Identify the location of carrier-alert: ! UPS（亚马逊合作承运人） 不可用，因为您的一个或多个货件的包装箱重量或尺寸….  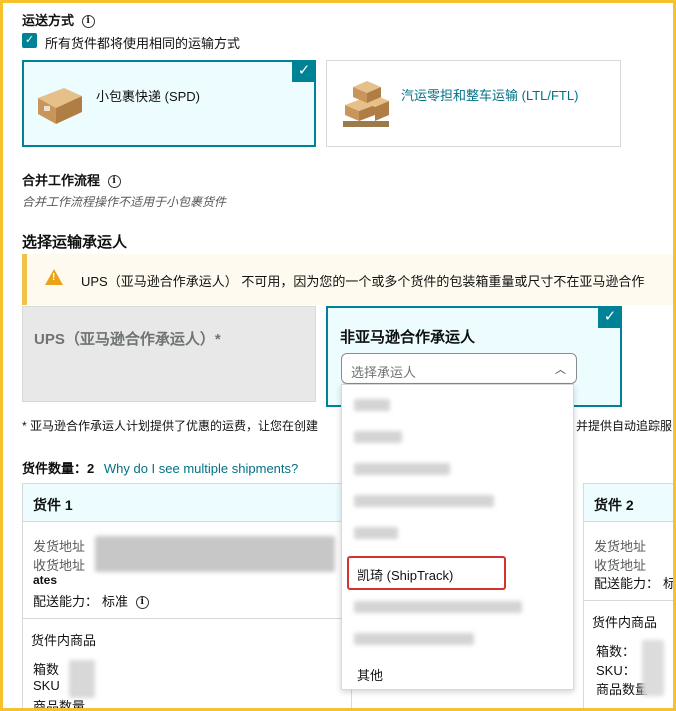
(349, 279).